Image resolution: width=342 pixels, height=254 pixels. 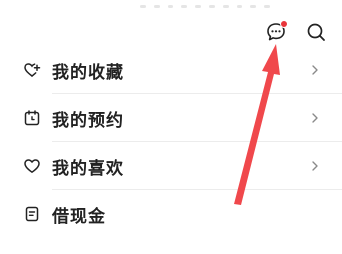 I want to click on search-button, so click(x=316, y=32).